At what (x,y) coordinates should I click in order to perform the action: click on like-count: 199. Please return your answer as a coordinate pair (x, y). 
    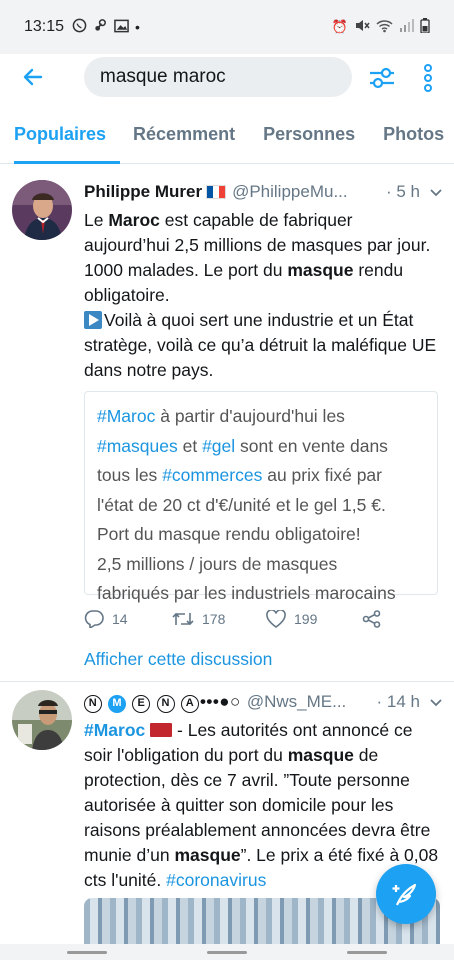
    Looking at the image, I should click on (306, 619).